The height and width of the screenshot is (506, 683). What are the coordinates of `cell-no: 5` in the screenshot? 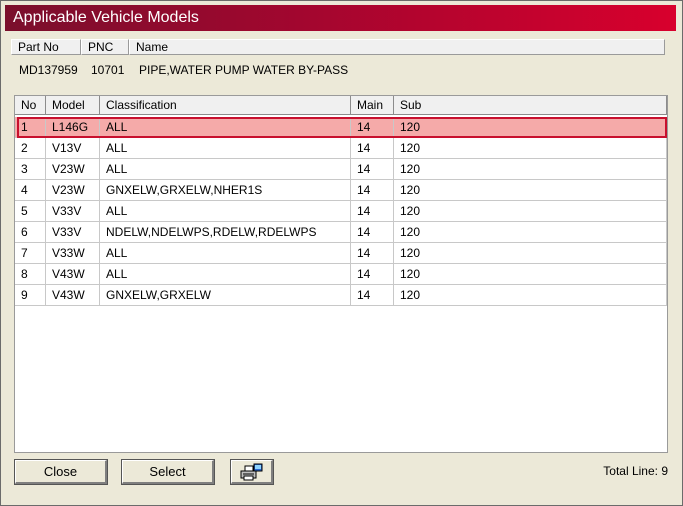 It's located at (30, 211).